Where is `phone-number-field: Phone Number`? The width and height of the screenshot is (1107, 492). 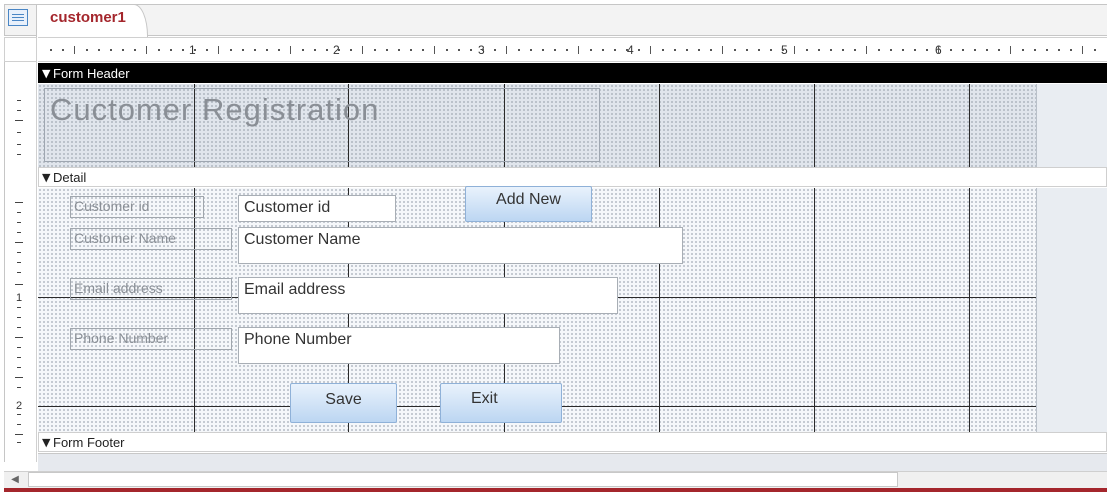
phone-number-field: Phone Number is located at coordinates (399, 345).